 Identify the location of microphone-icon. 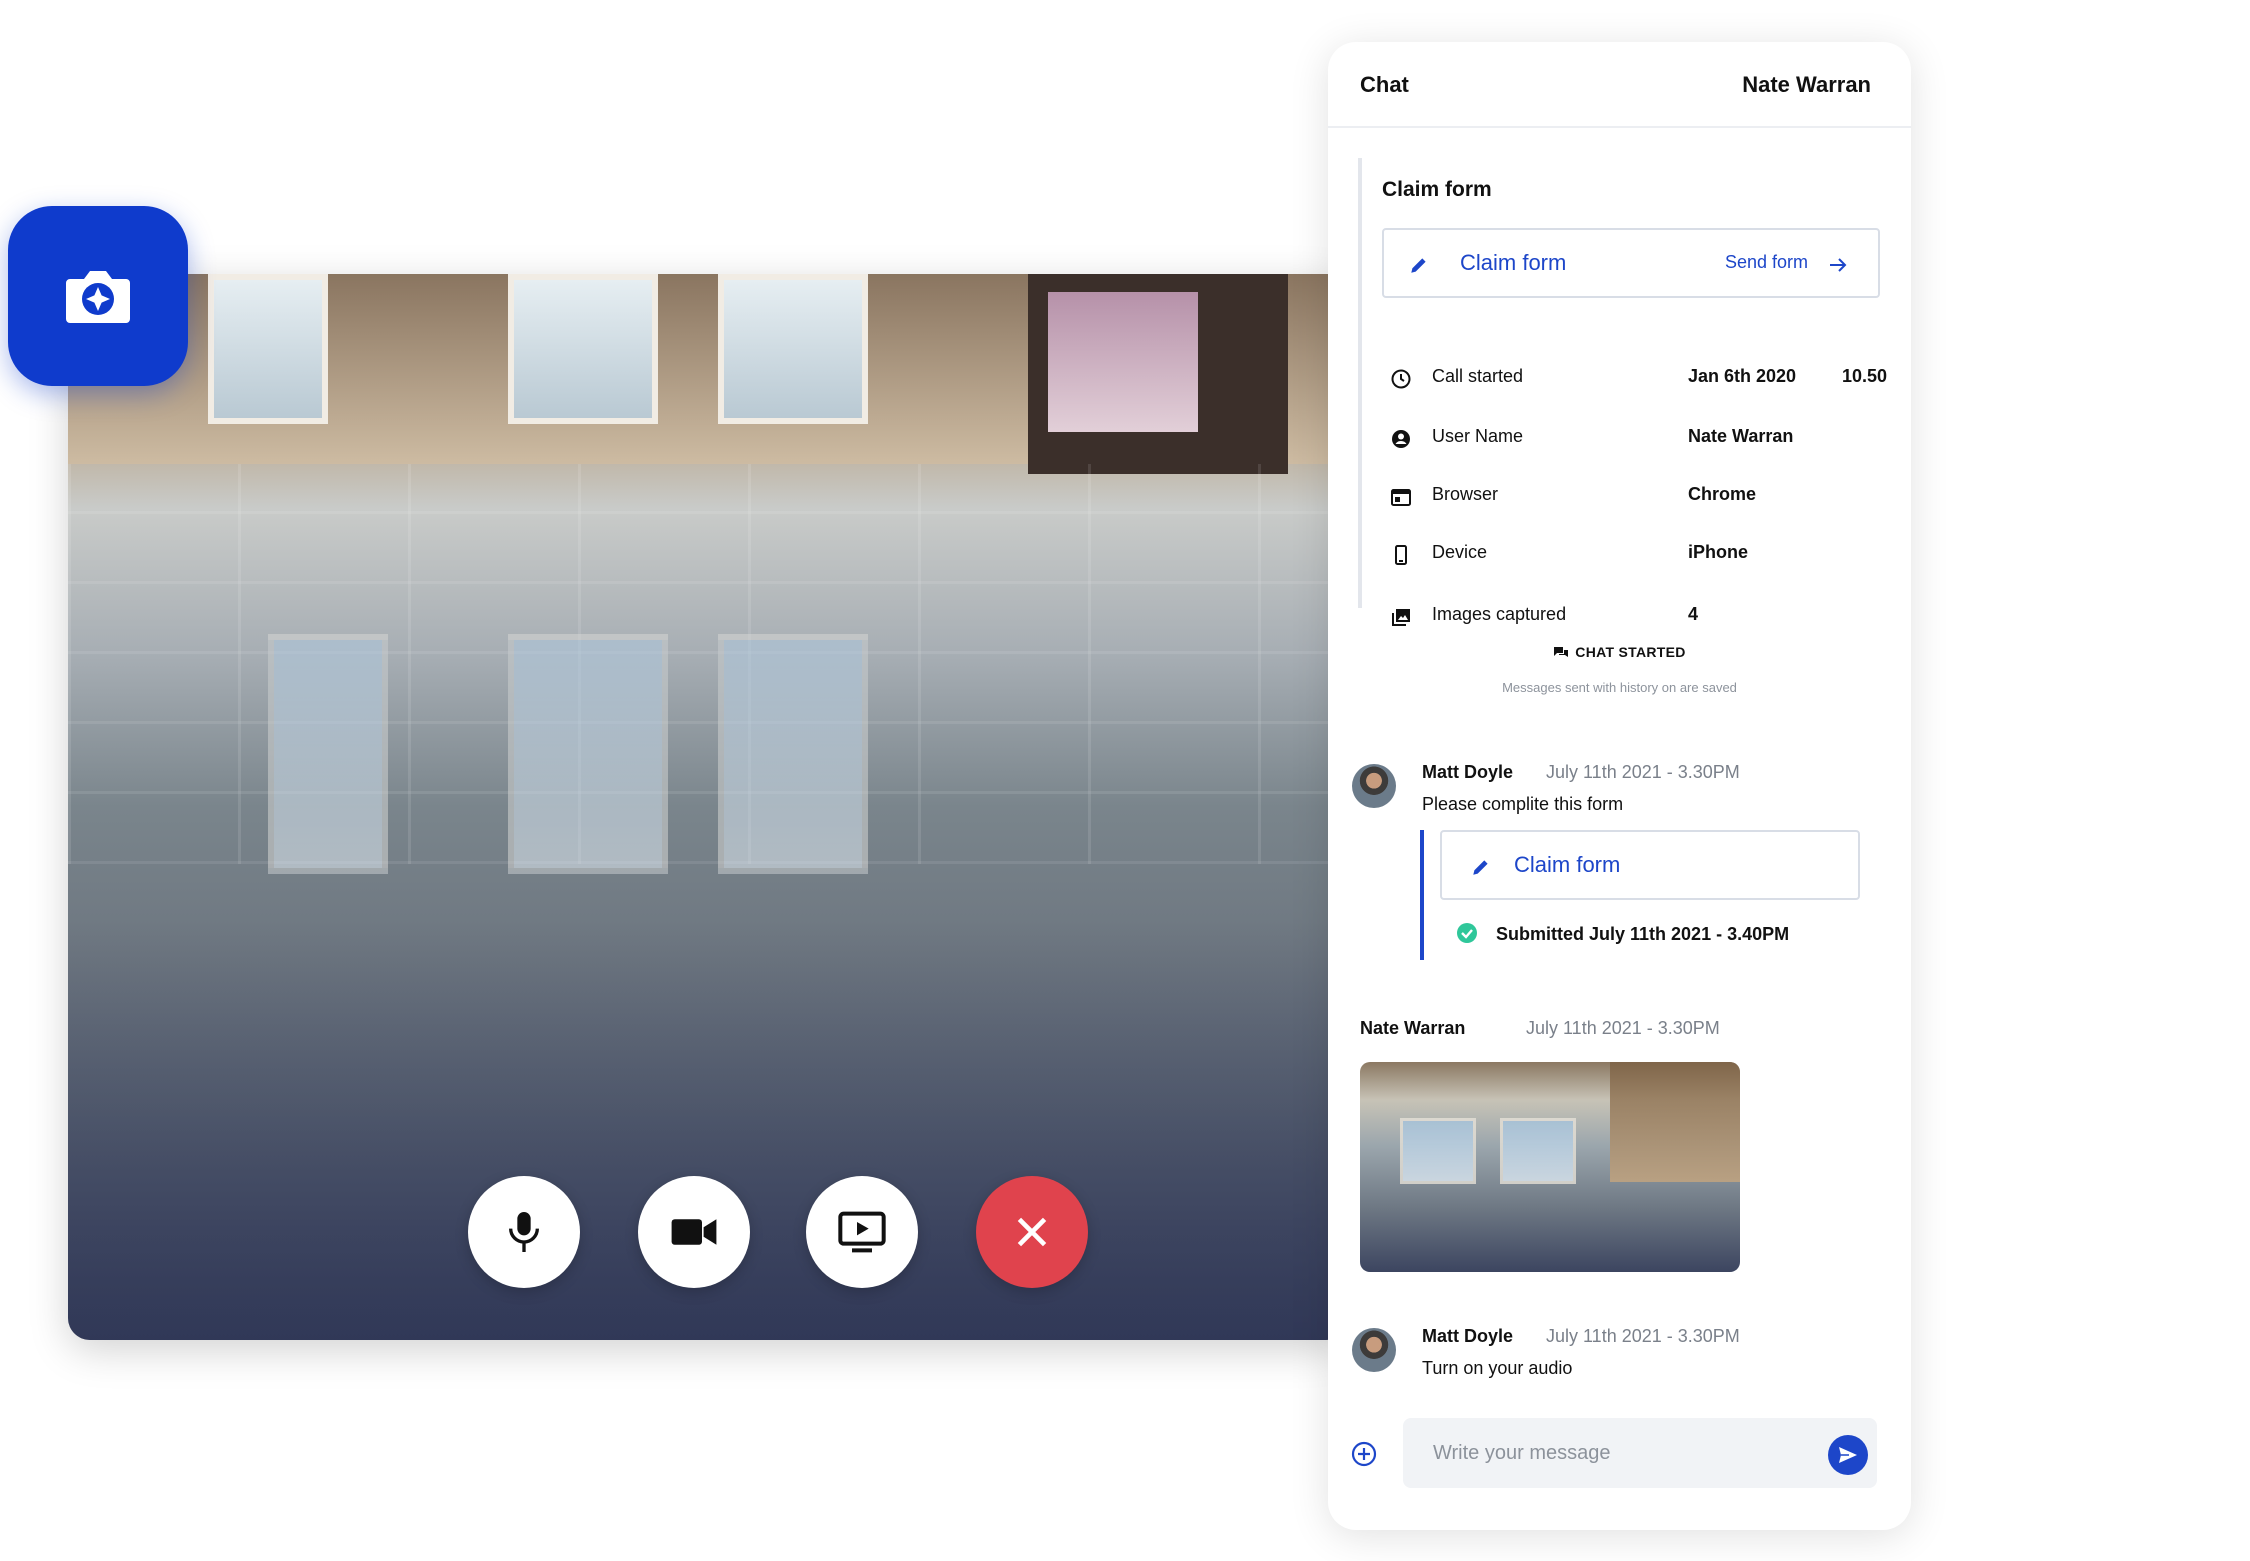
(524, 1232).